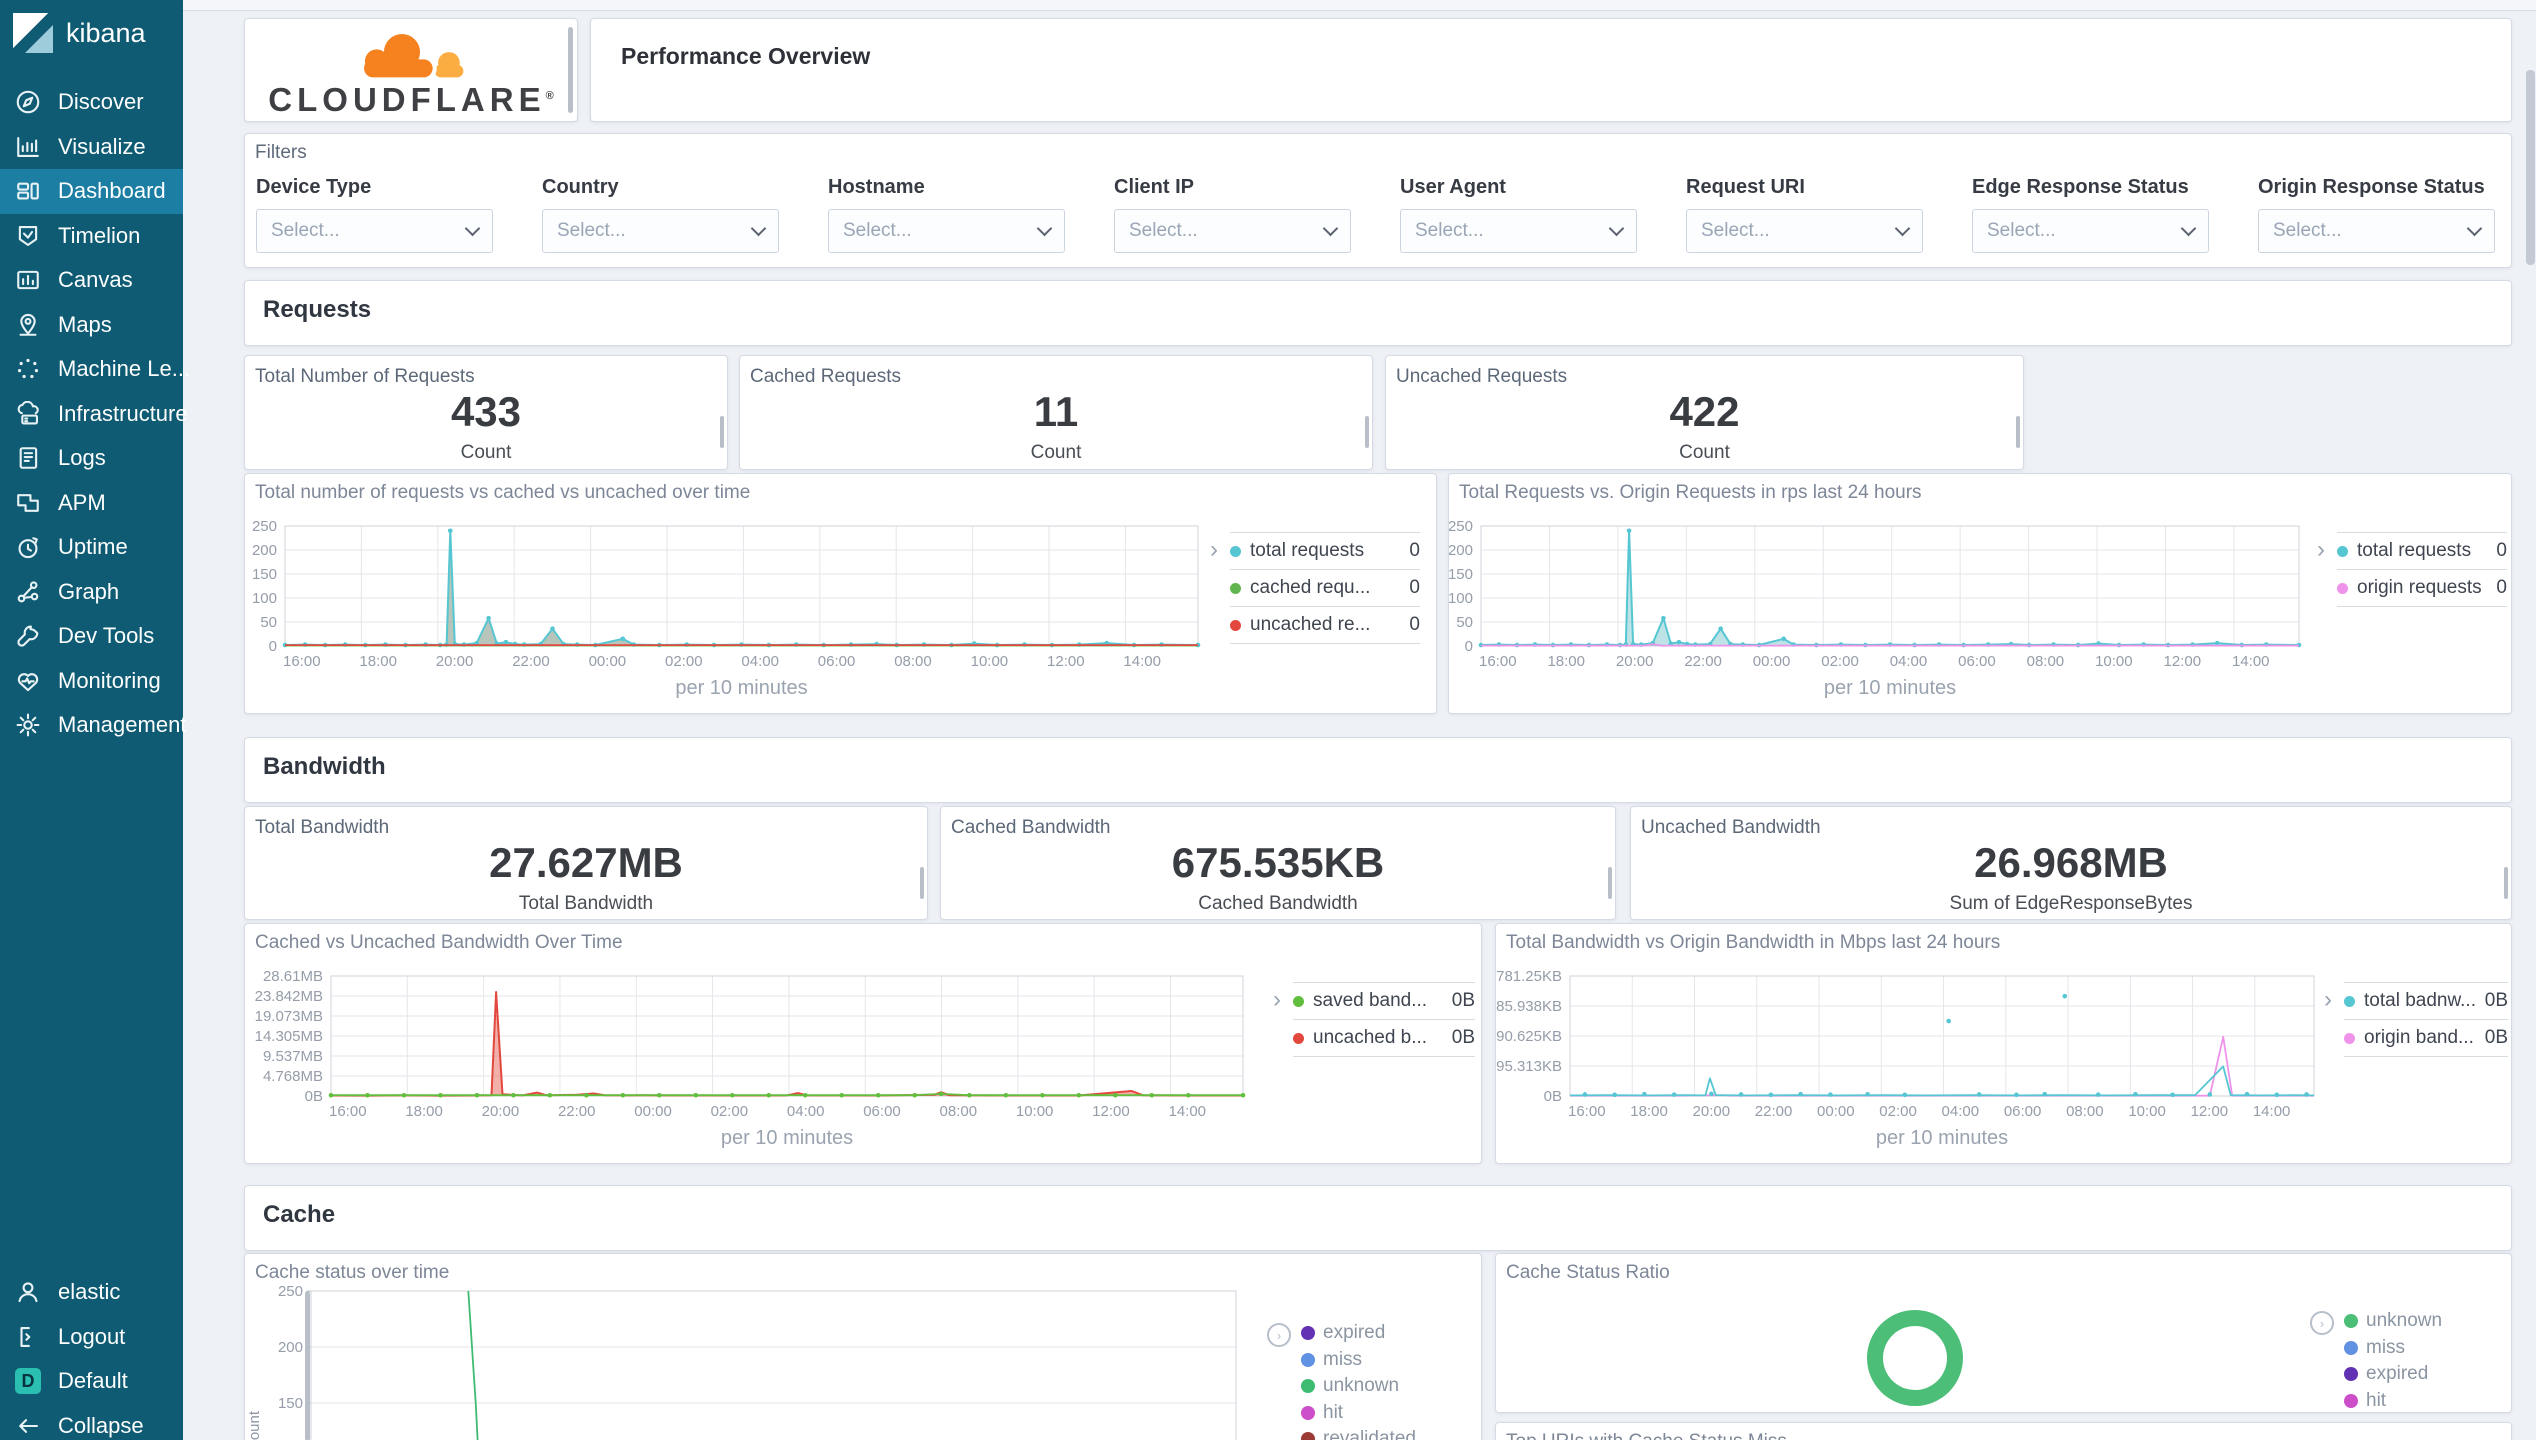 The width and height of the screenshot is (2536, 1440). Describe the element at coordinates (91, 147) in the screenshot. I see `sidebar-item-visualize: Visualize` at that location.